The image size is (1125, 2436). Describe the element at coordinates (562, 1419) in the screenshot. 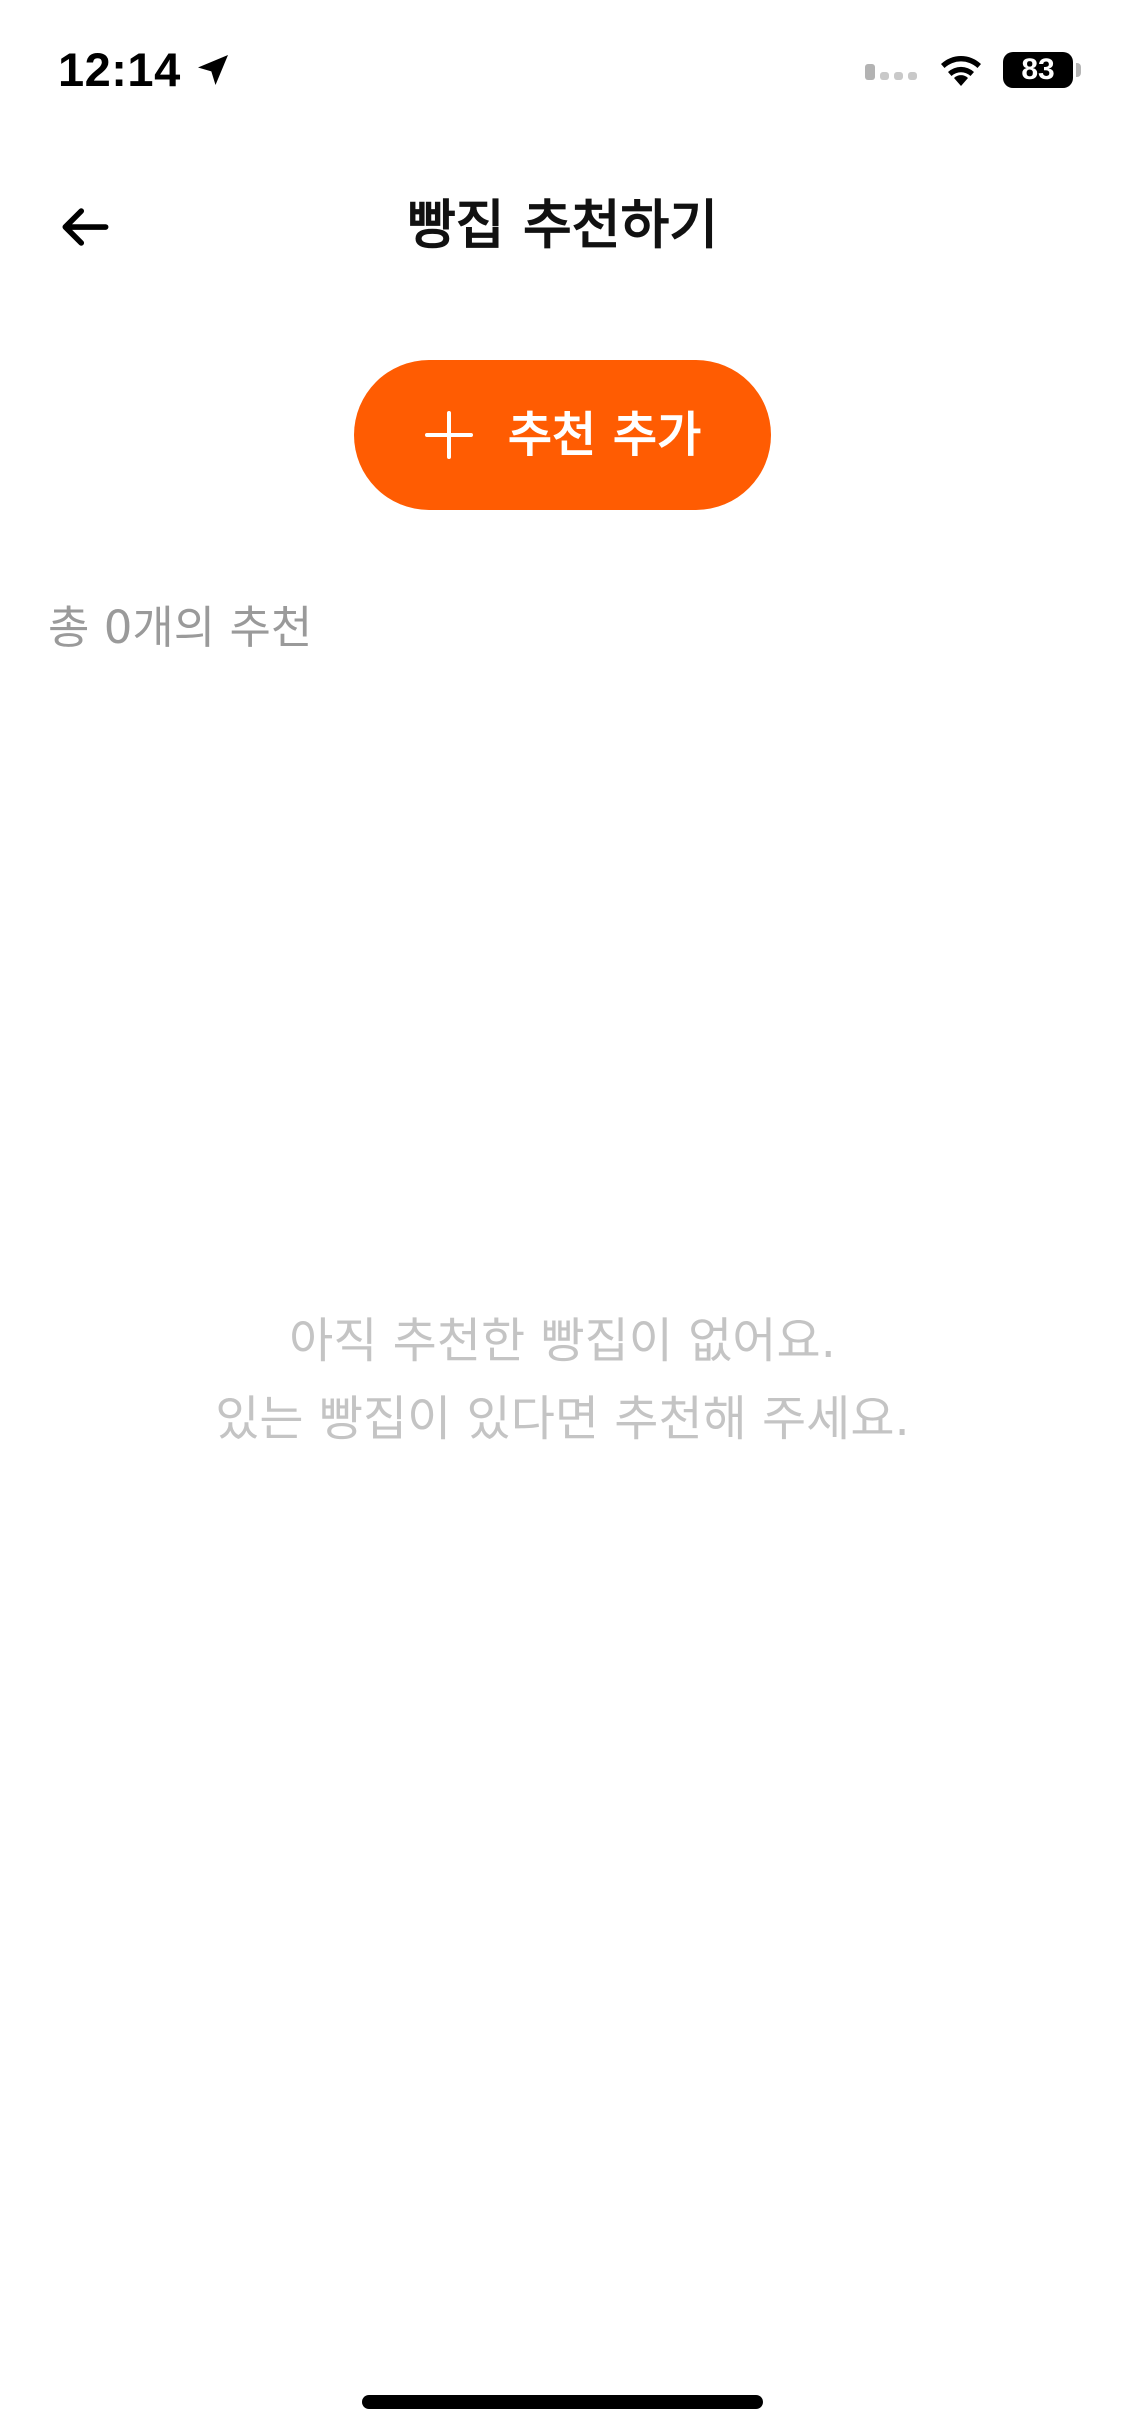

I see `empty-state-line-2: 있는 빵집이 있다면 추천해 주세요.` at that location.